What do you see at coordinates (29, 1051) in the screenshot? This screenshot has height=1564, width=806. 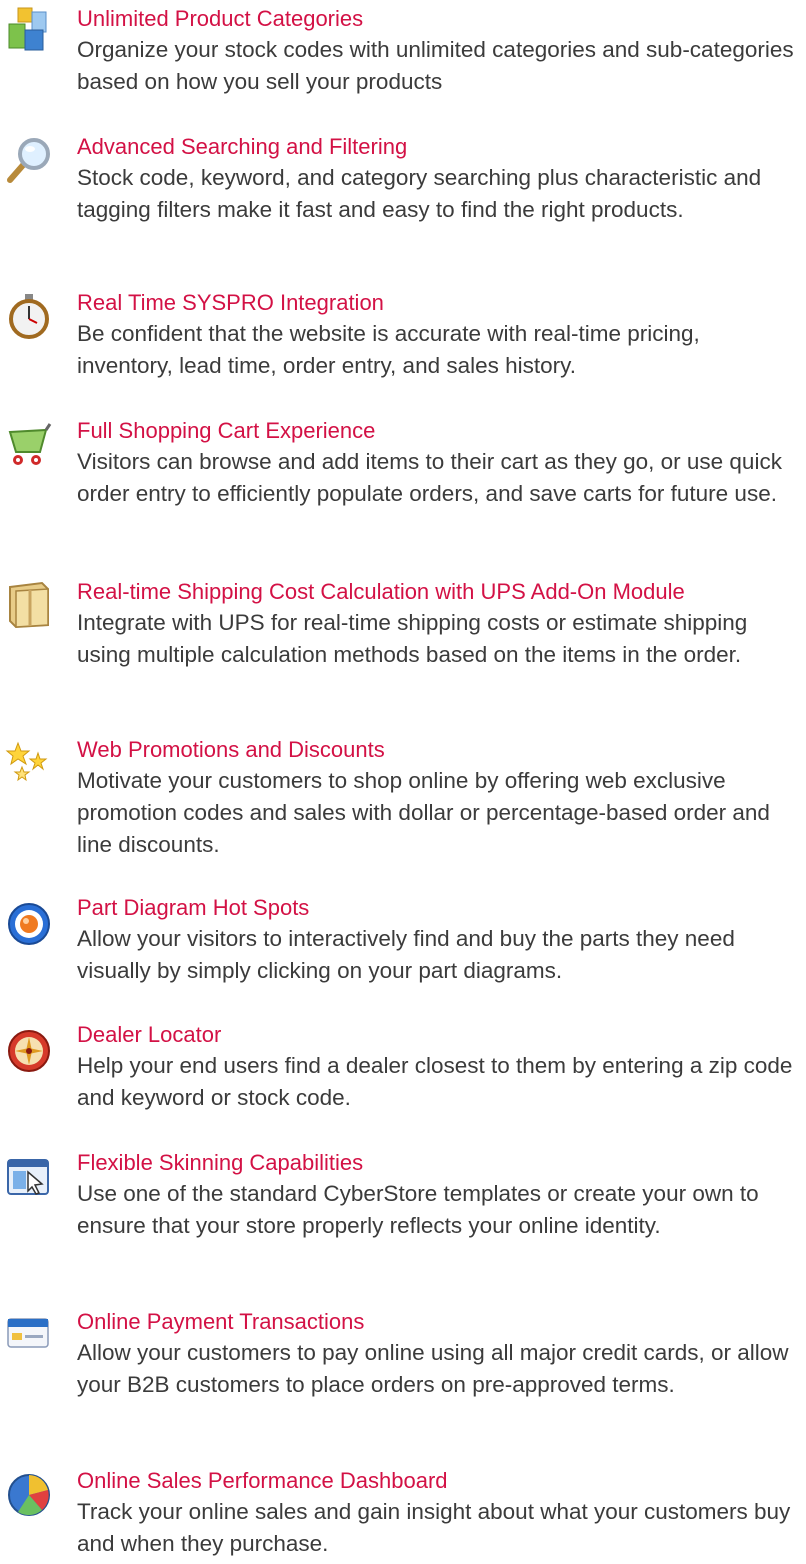 I see `compass-locator-icon` at bounding box center [29, 1051].